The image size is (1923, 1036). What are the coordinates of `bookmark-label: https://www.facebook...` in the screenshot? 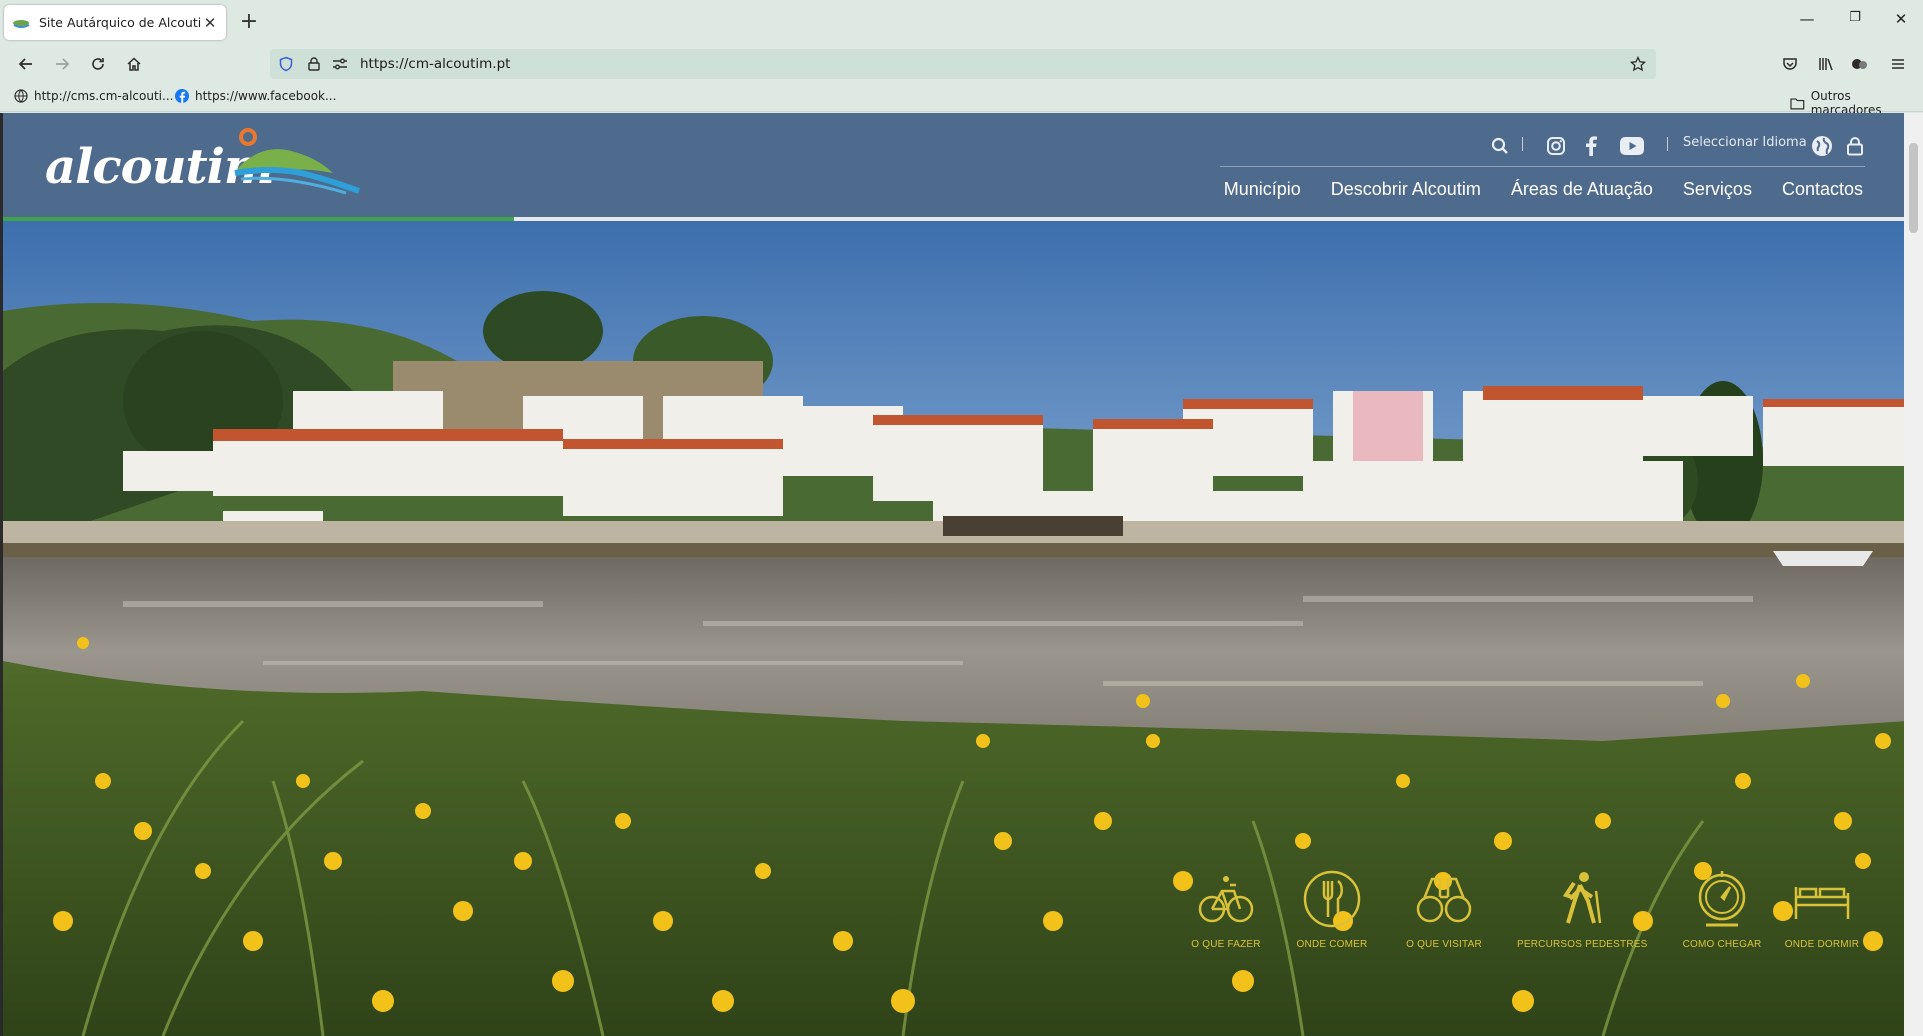 It's located at (266, 96).